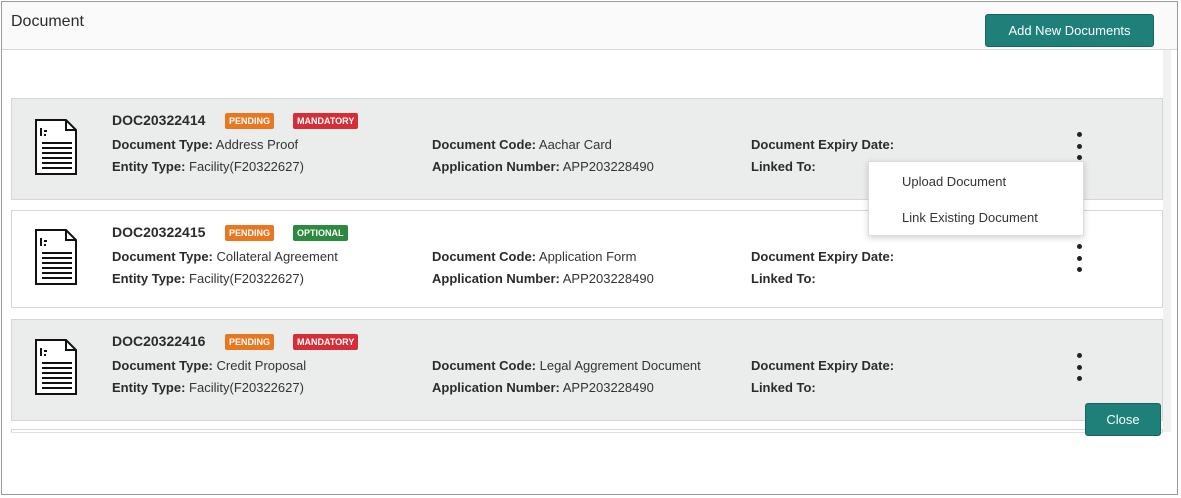 This screenshot has width=1181, height=498. I want to click on document-code-field: Document Code: Legal Aggrement Document, so click(566, 365).